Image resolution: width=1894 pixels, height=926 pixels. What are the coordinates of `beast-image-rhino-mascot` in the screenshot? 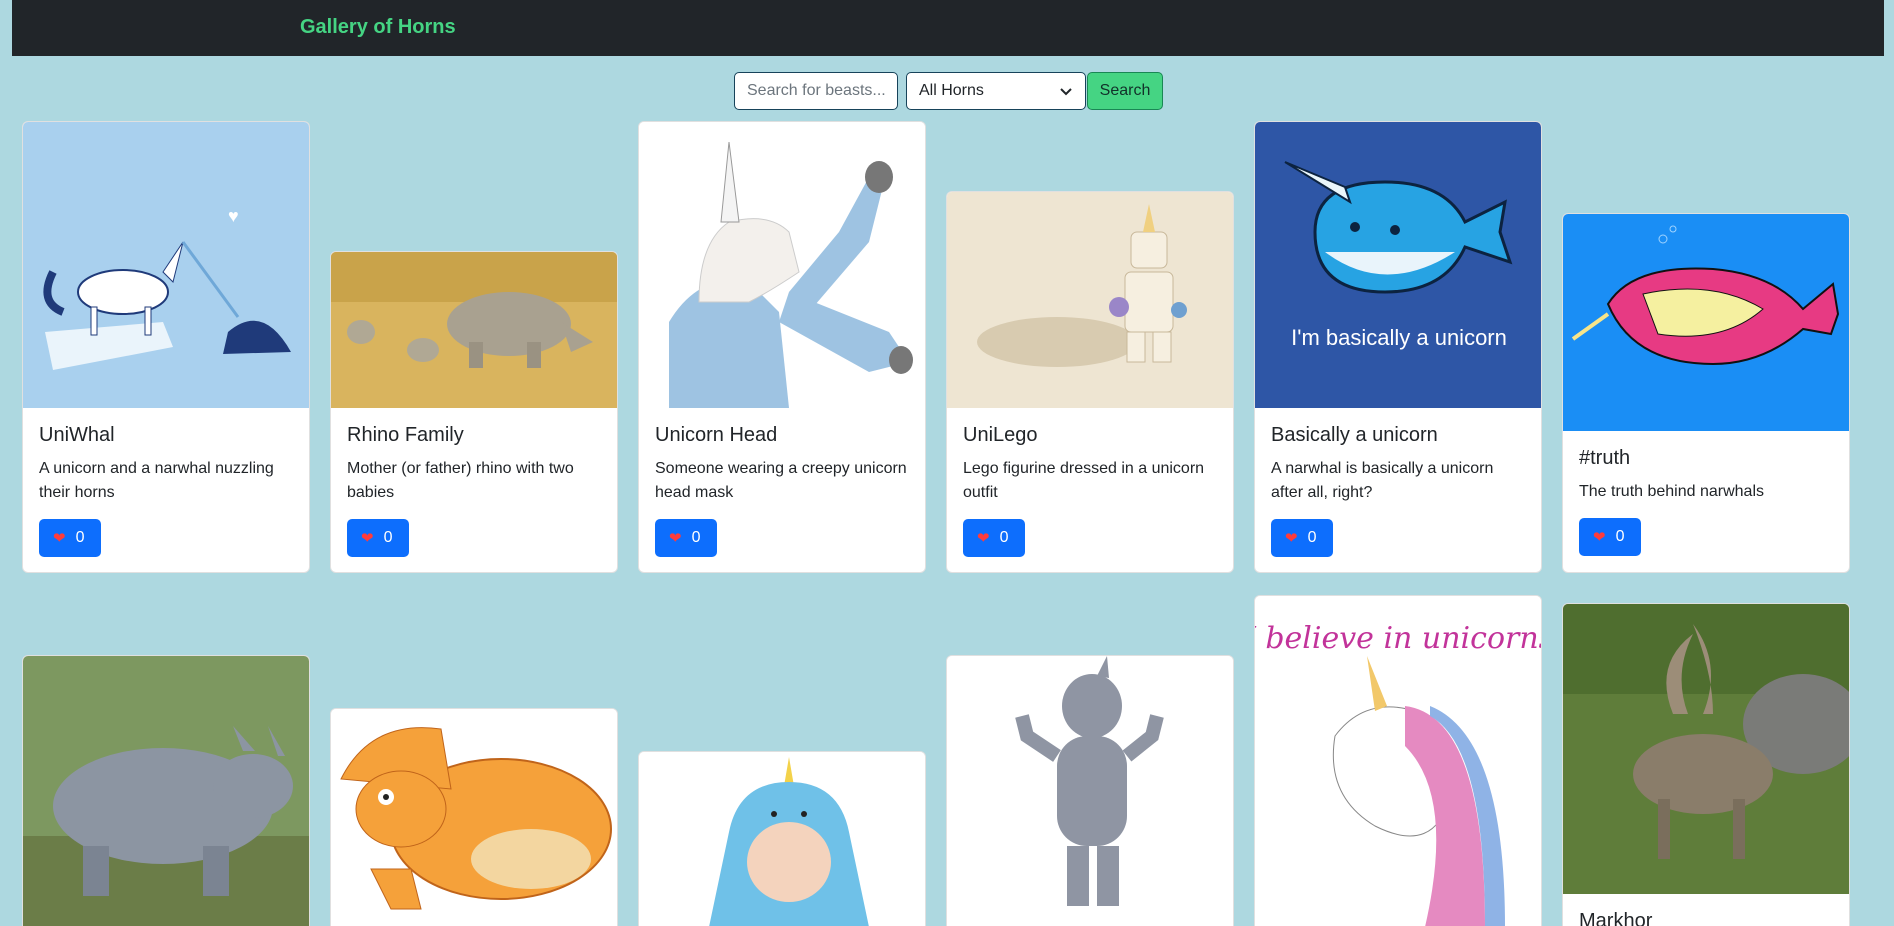 It's located at (1090, 791).